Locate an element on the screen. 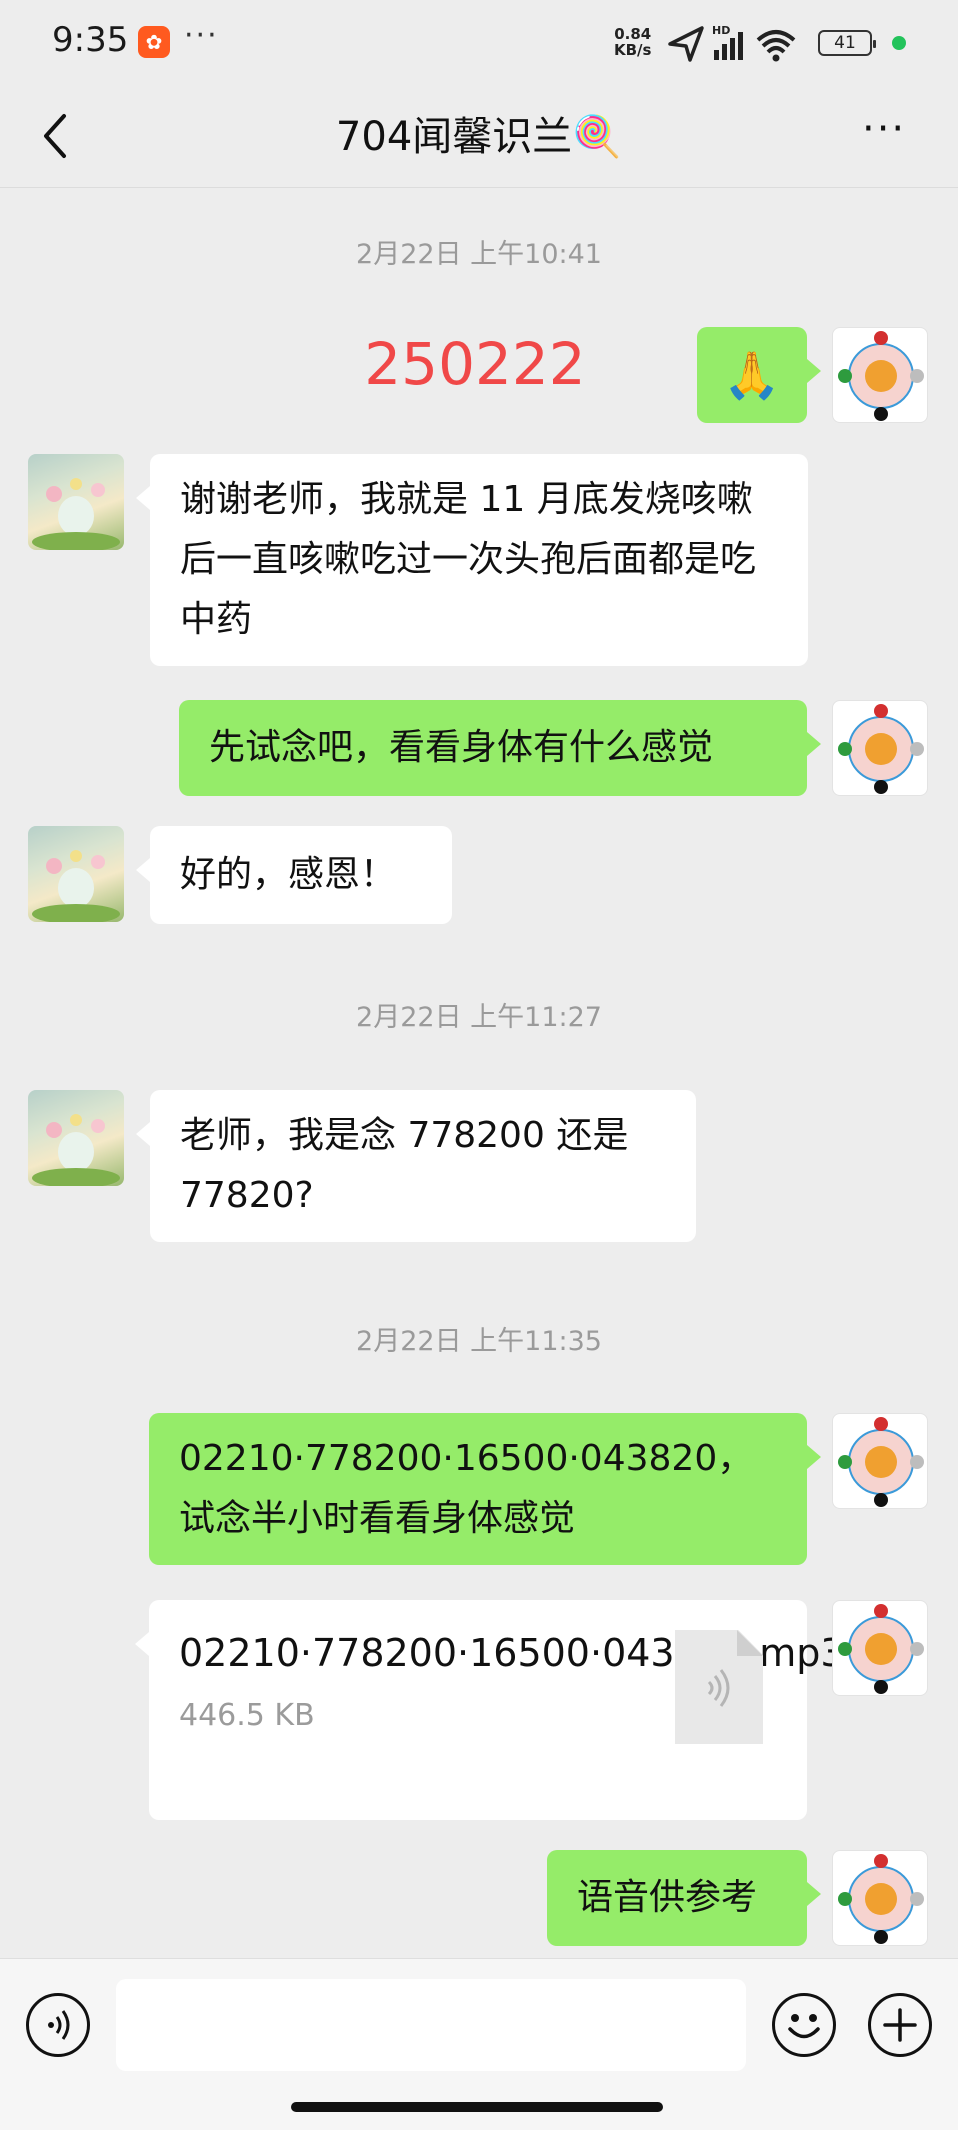 This screenshot has height=2130, width=958. chevron-left-icon is located at coordinates (54, 136).